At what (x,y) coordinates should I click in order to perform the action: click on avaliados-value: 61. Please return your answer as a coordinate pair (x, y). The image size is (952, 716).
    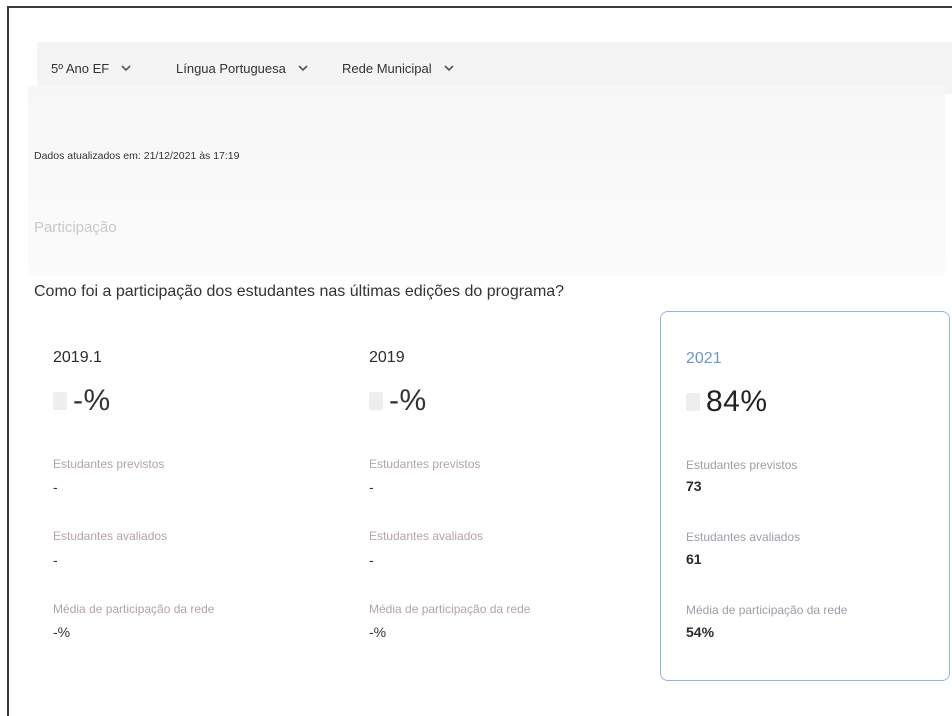
    Looking at the image, I should click on (694, 559).